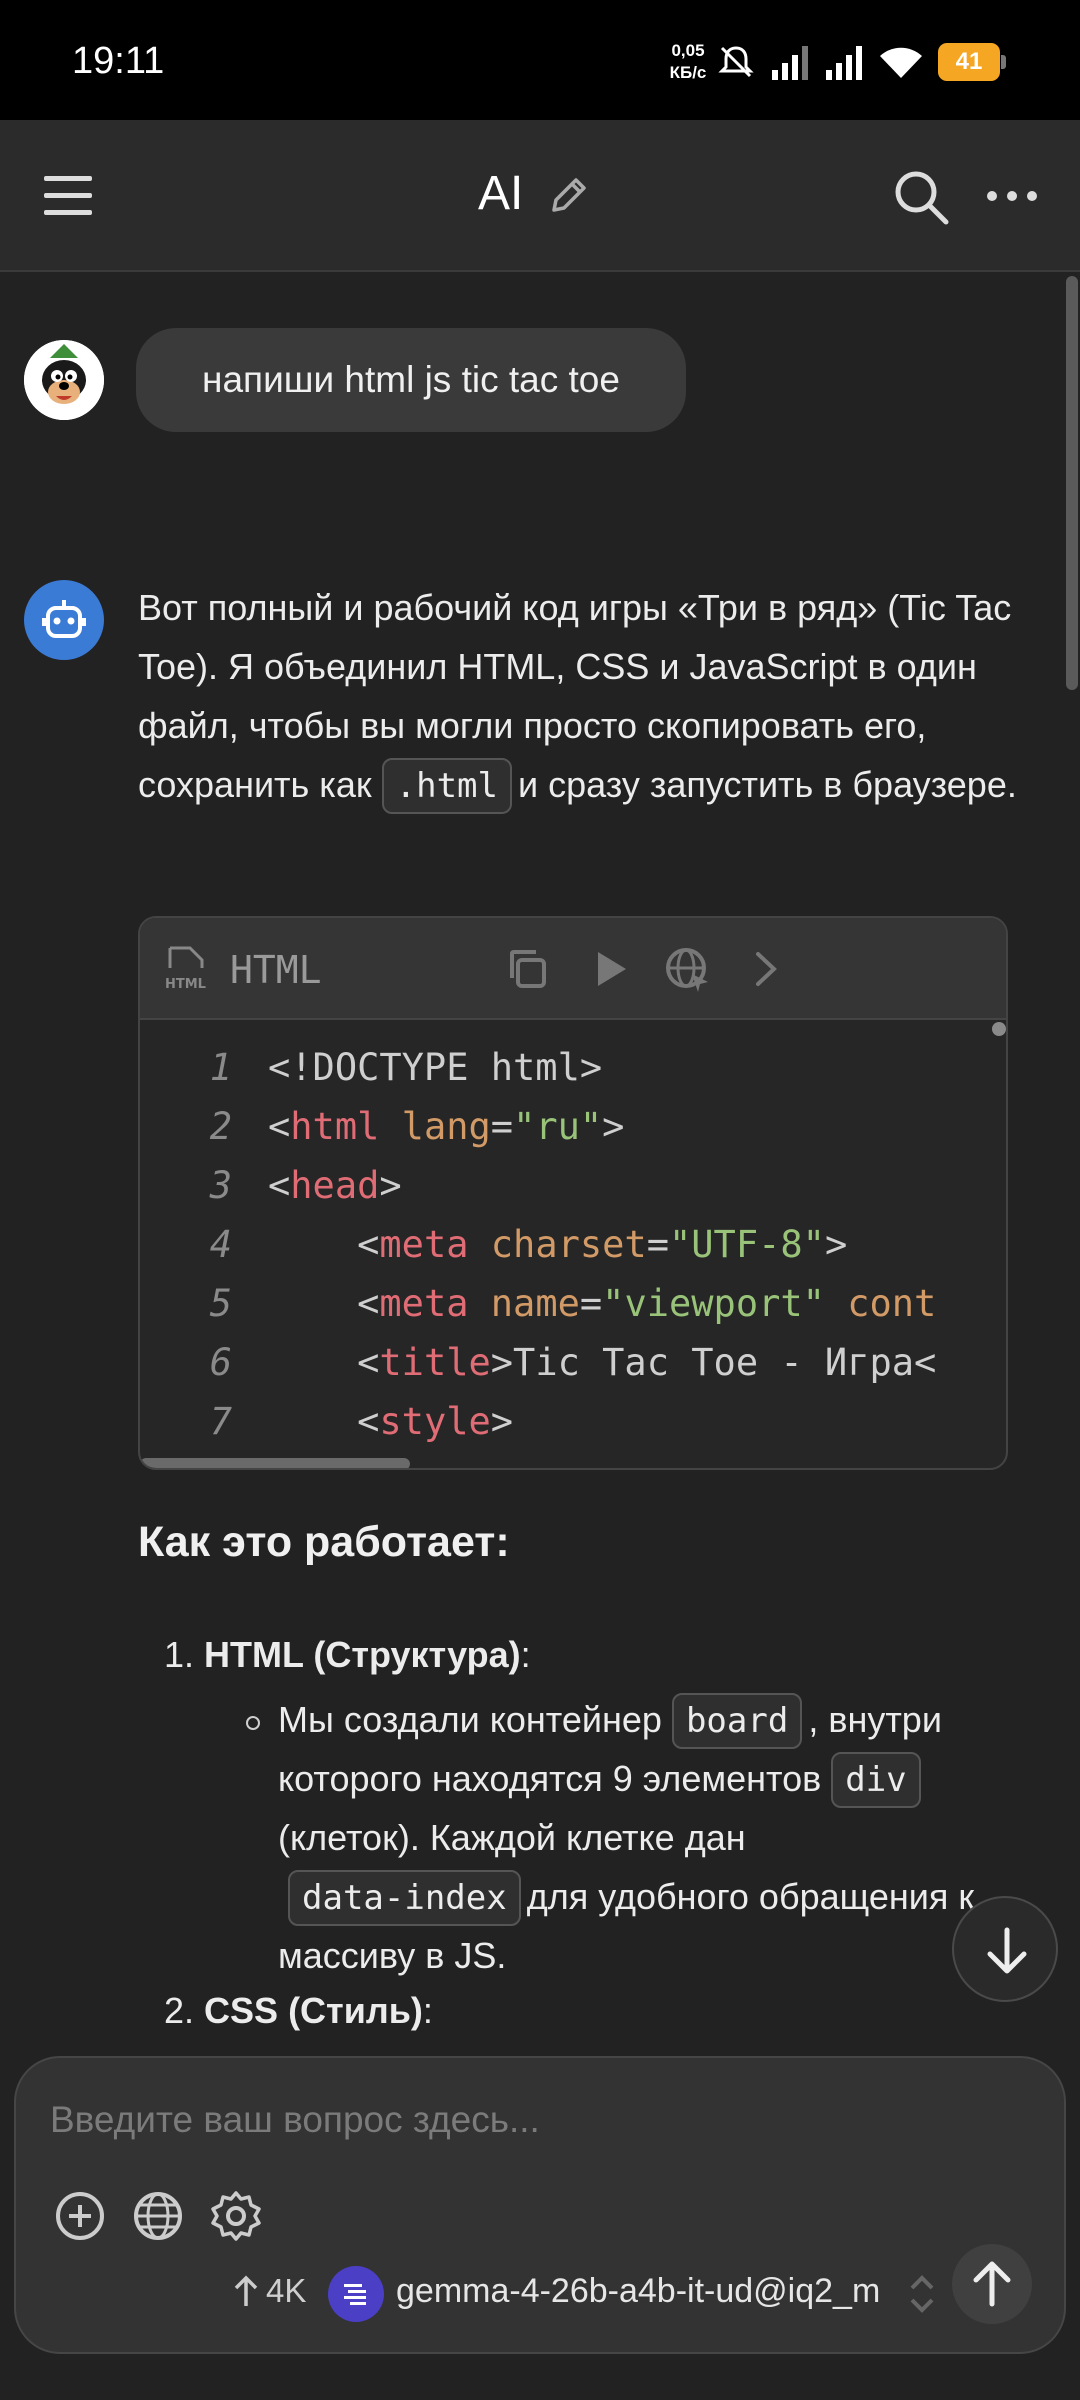 The image size is (1080, 2400). What do you see at coordinates (573, 1185) in the screenshot?
I see `code-line: 3 <head>` at bounding box center [573, 1185].